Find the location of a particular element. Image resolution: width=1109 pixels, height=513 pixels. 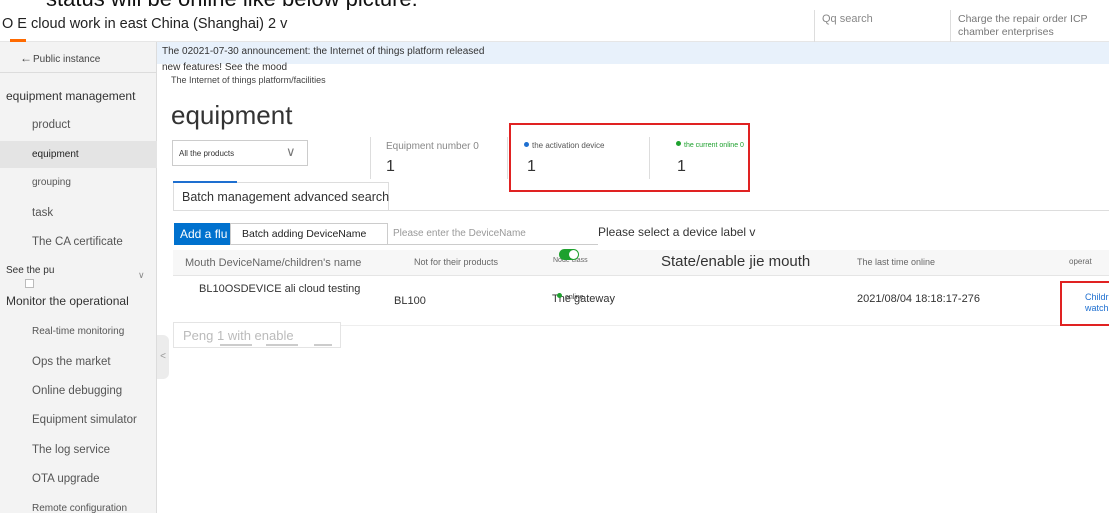

enable-toggle is located at coordinates (569, 254).